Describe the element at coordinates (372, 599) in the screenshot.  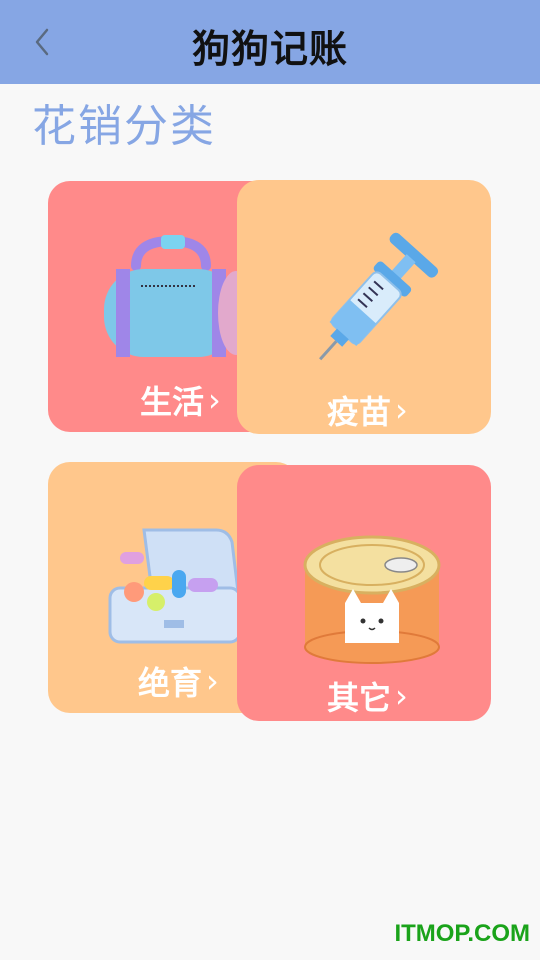
I see `cat-can-icon` at that location.